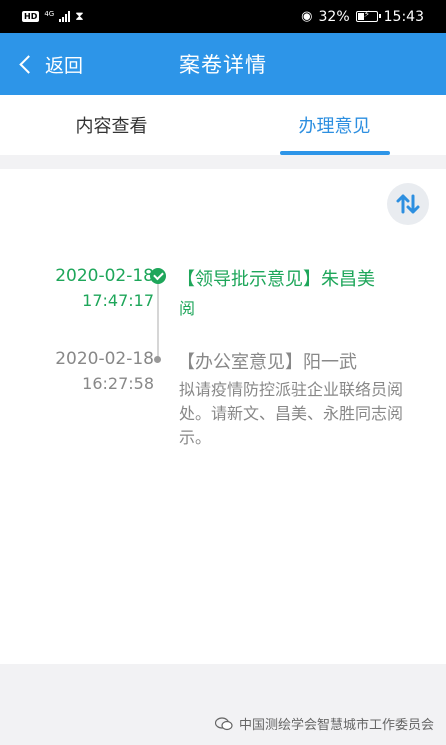  Describe the element at coordinates (336, 725) in the screenshot. I see `watermark-text: 中国测绘学会智慧城市工作委员会` at that location.